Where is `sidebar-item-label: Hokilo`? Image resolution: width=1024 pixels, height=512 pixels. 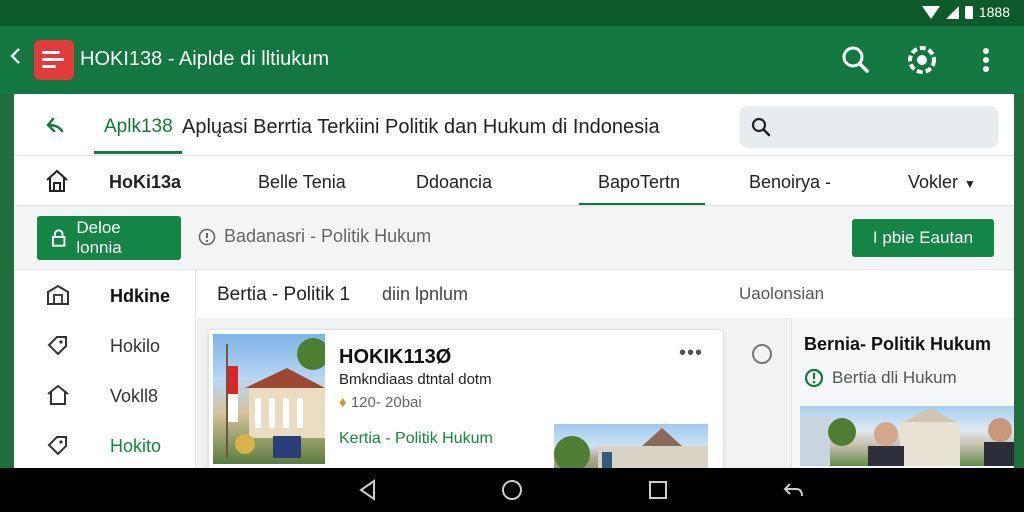
sidebar-item-label: Hokilo is located at coordinates (135, 346).